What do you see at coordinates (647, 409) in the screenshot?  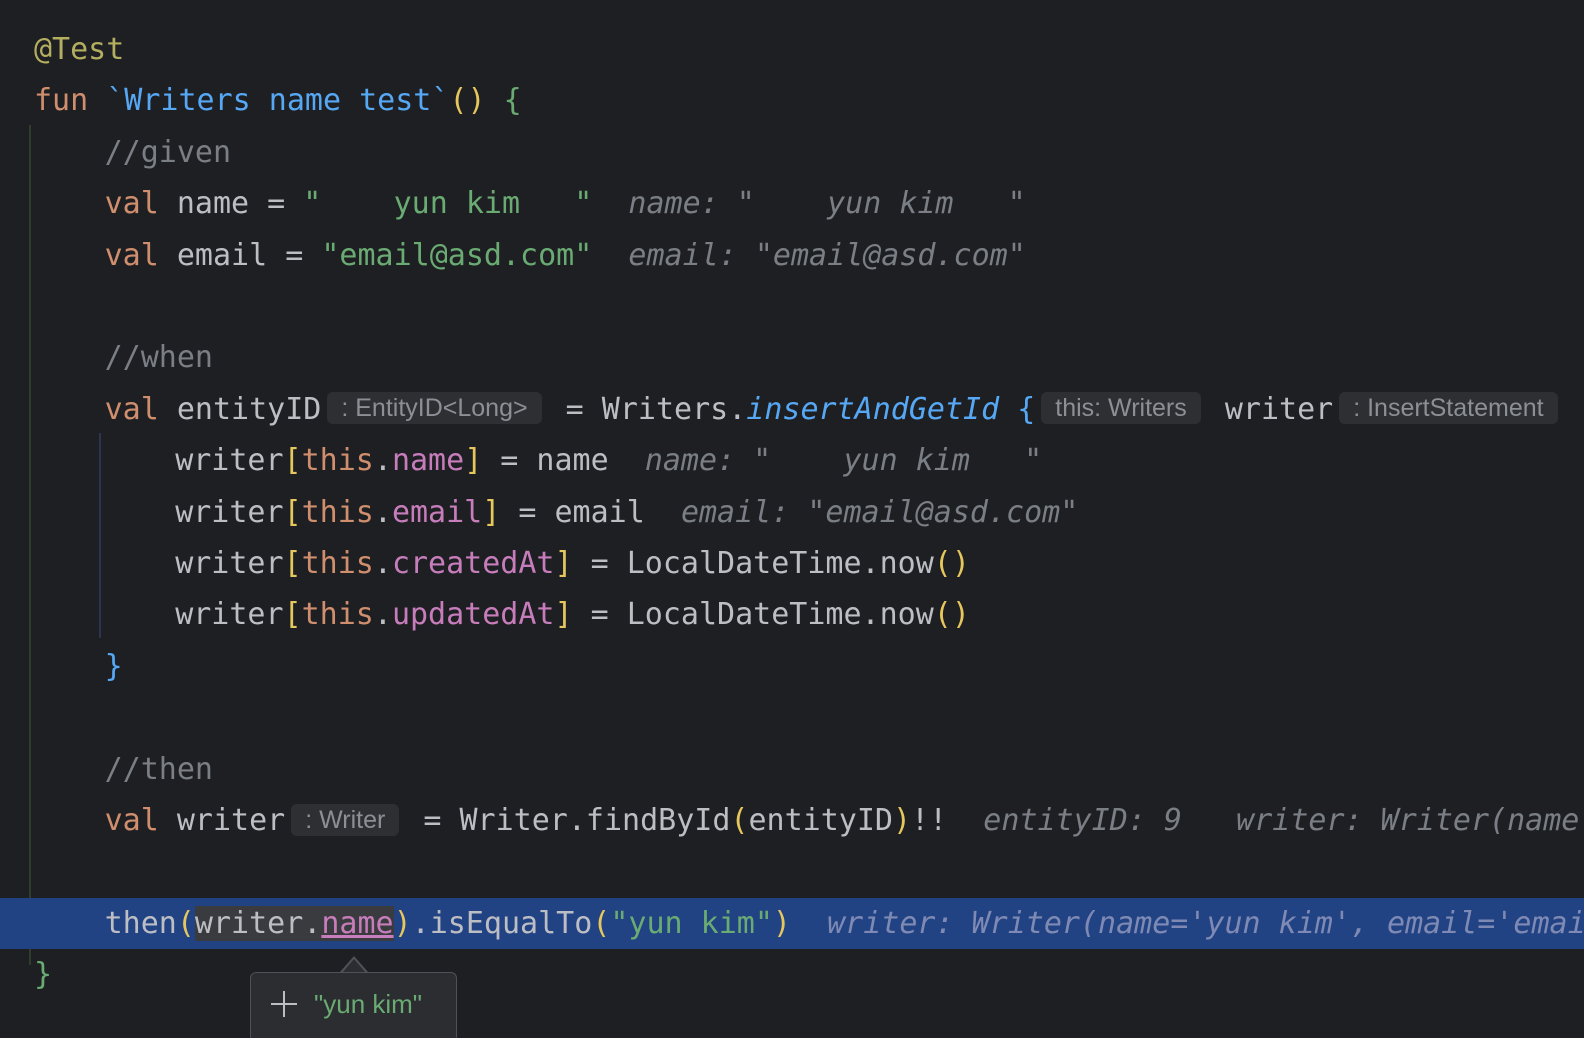 I see `code-text: = Writers.` at bounding box center [647, 409].